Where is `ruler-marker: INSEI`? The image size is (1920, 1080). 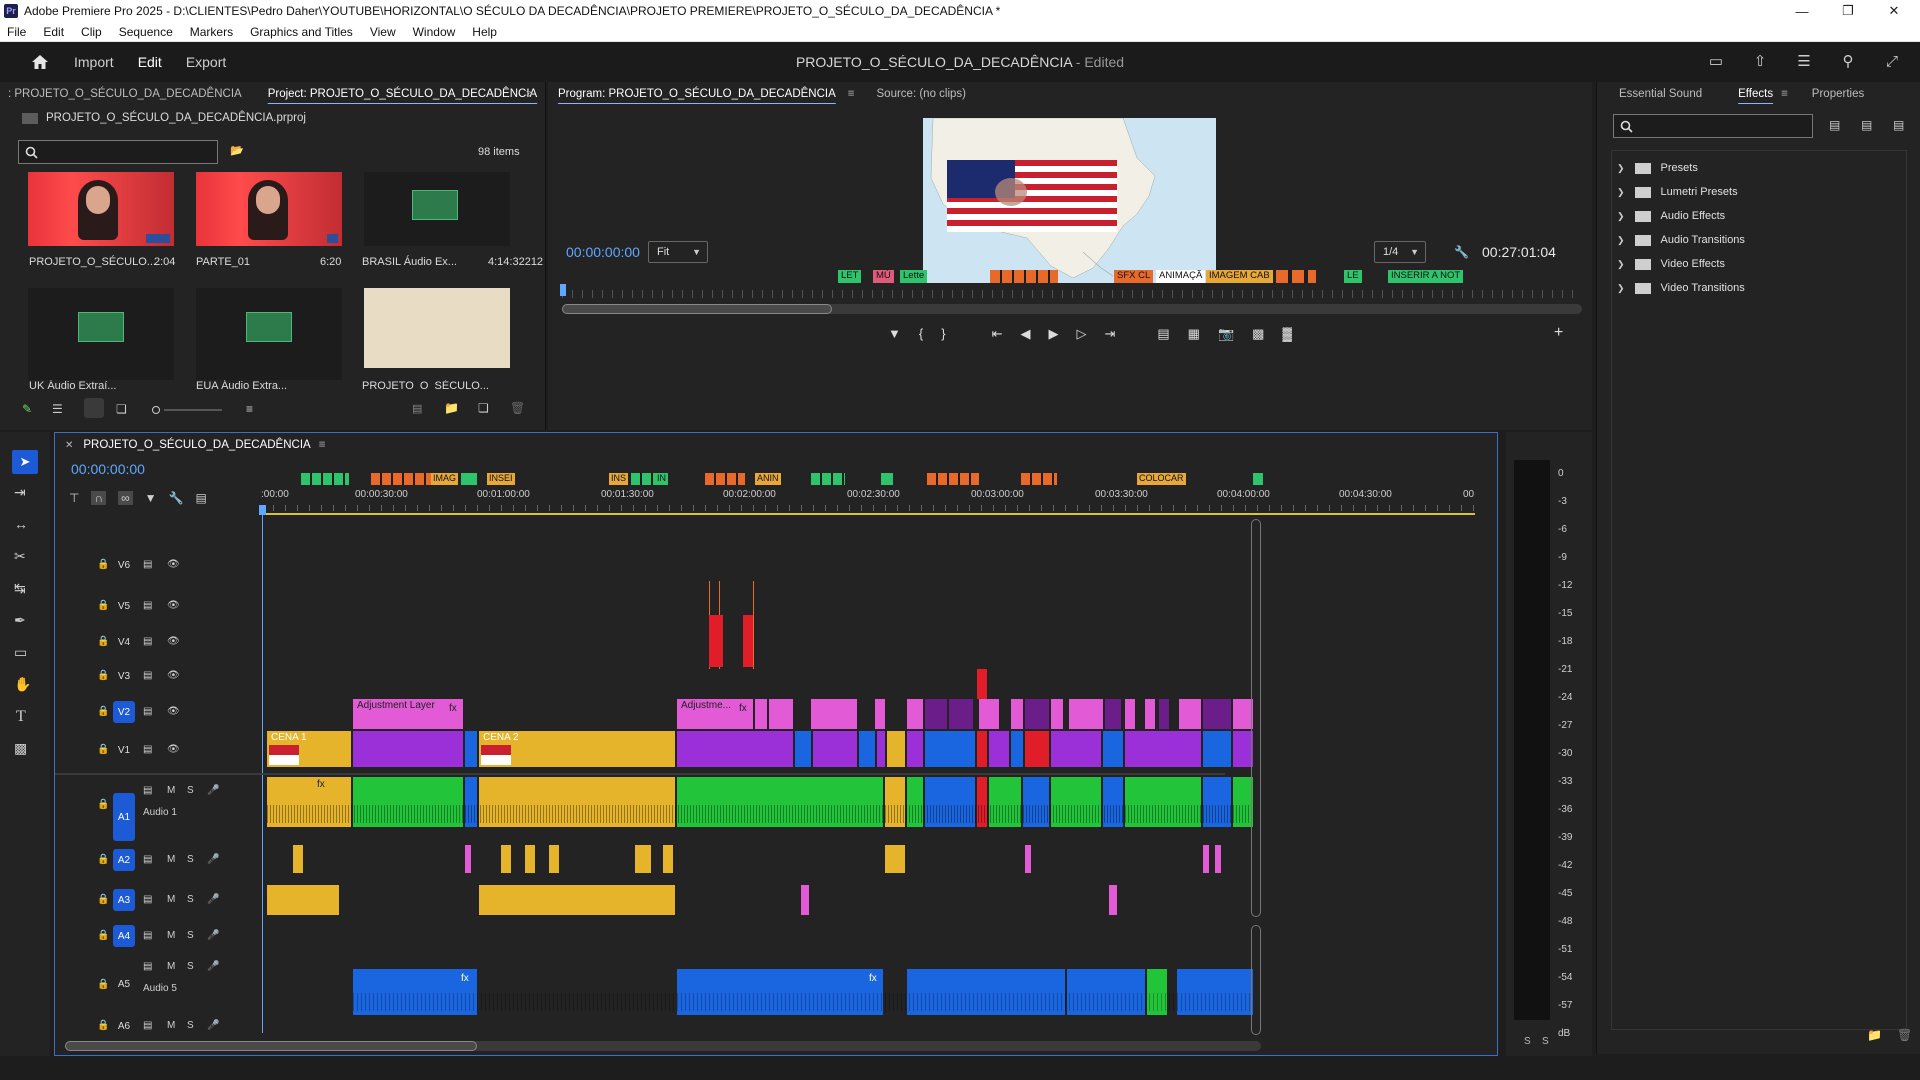
ruler-marker: INSEI is located at coordinates (501, 479).